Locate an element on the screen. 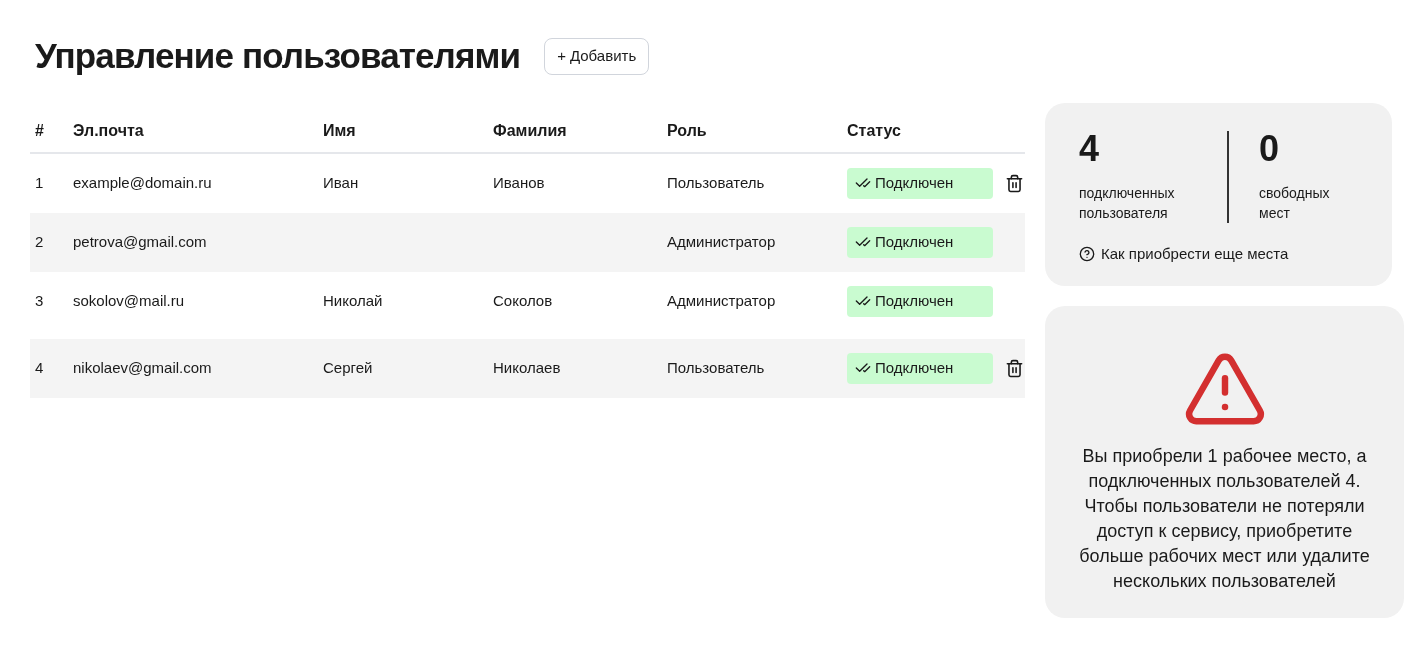 Image resolution: width=1418 pixels, height=650 pixels. table-cell: Иванов is located at coordinates (519, 182).